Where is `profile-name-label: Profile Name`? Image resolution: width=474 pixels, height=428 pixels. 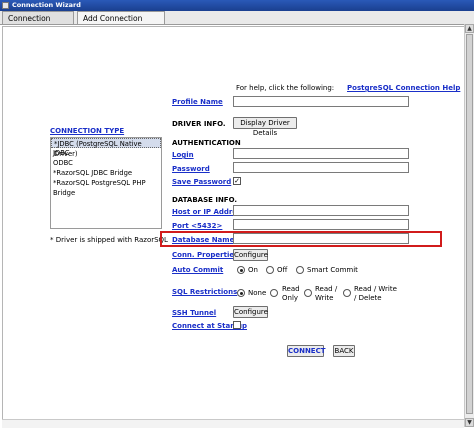 profile-name-label: Profile Name is located at coordinates (197, 102).